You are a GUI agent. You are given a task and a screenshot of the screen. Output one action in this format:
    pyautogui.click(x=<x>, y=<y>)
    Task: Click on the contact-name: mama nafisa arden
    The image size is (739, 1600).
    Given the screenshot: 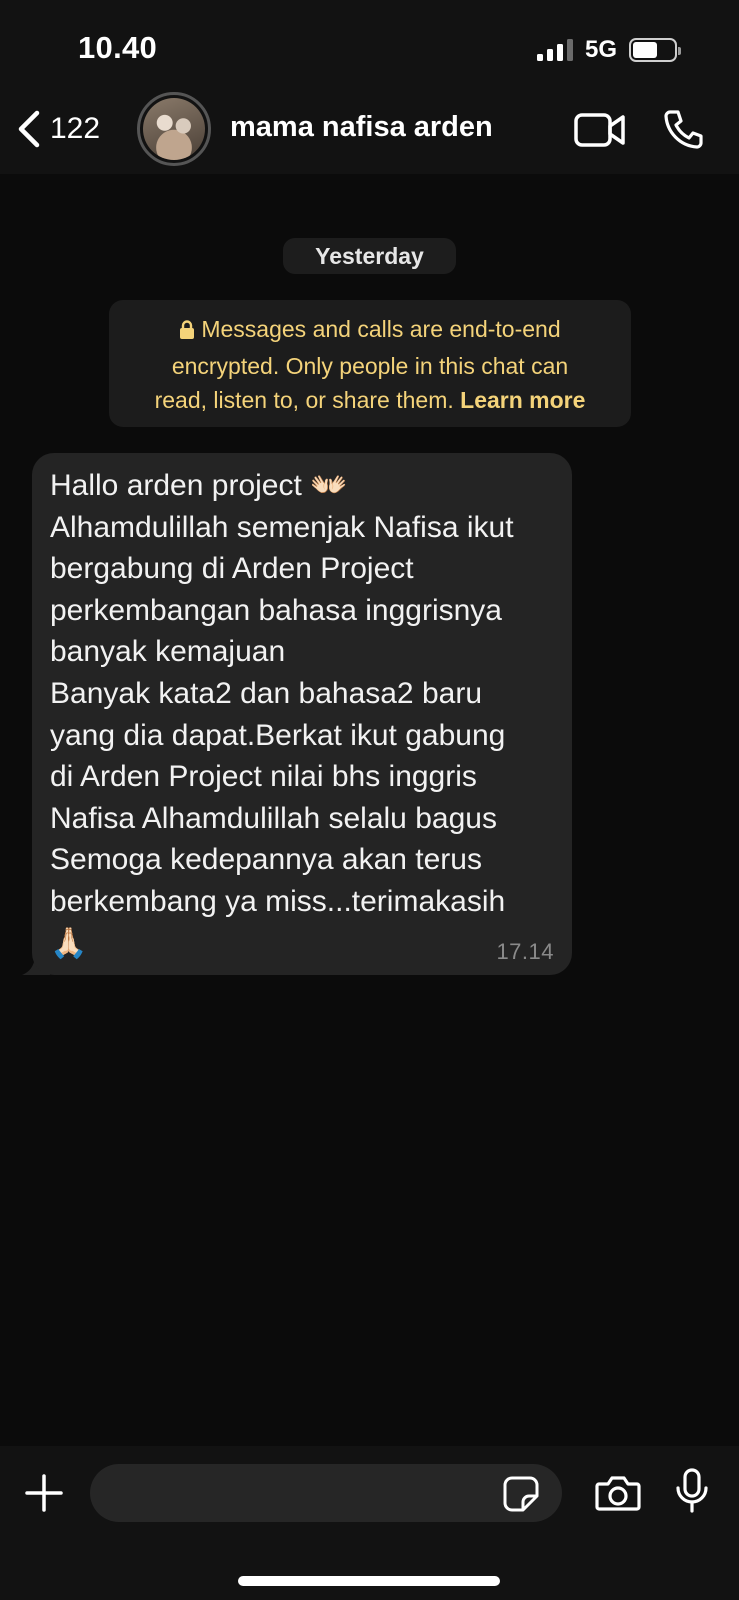 What is the action you would take?
    pyautogui.click(x=361, y=127)
    